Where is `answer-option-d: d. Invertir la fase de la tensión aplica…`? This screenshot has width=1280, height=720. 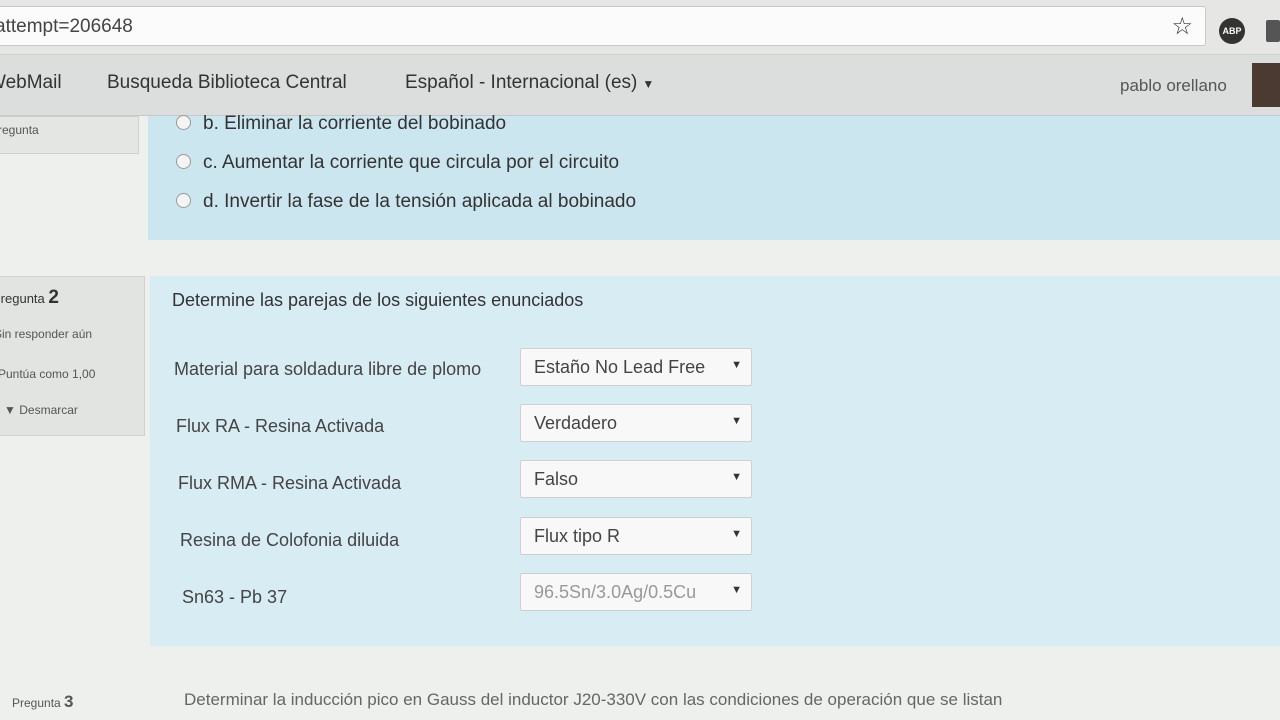
answer-option-d: d. Invertir la fase de la tensión aplica… is located at coordinates (406, 202).